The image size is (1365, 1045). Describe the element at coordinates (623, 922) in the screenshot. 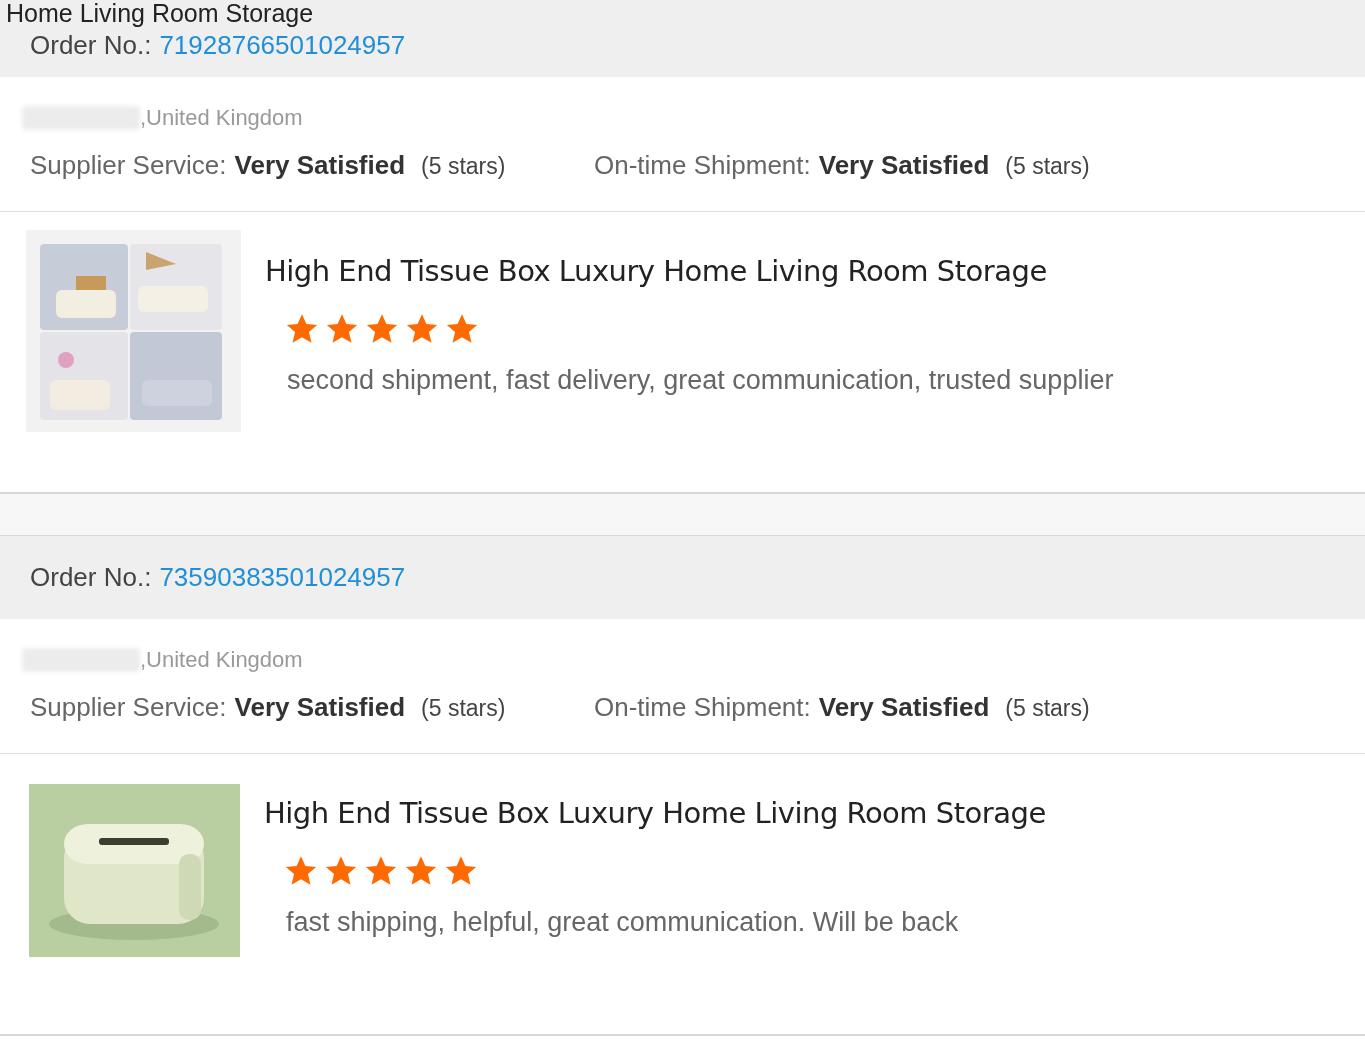

I see `review-comment: fast shipping, helpful, great communication. Will be back` at that location.